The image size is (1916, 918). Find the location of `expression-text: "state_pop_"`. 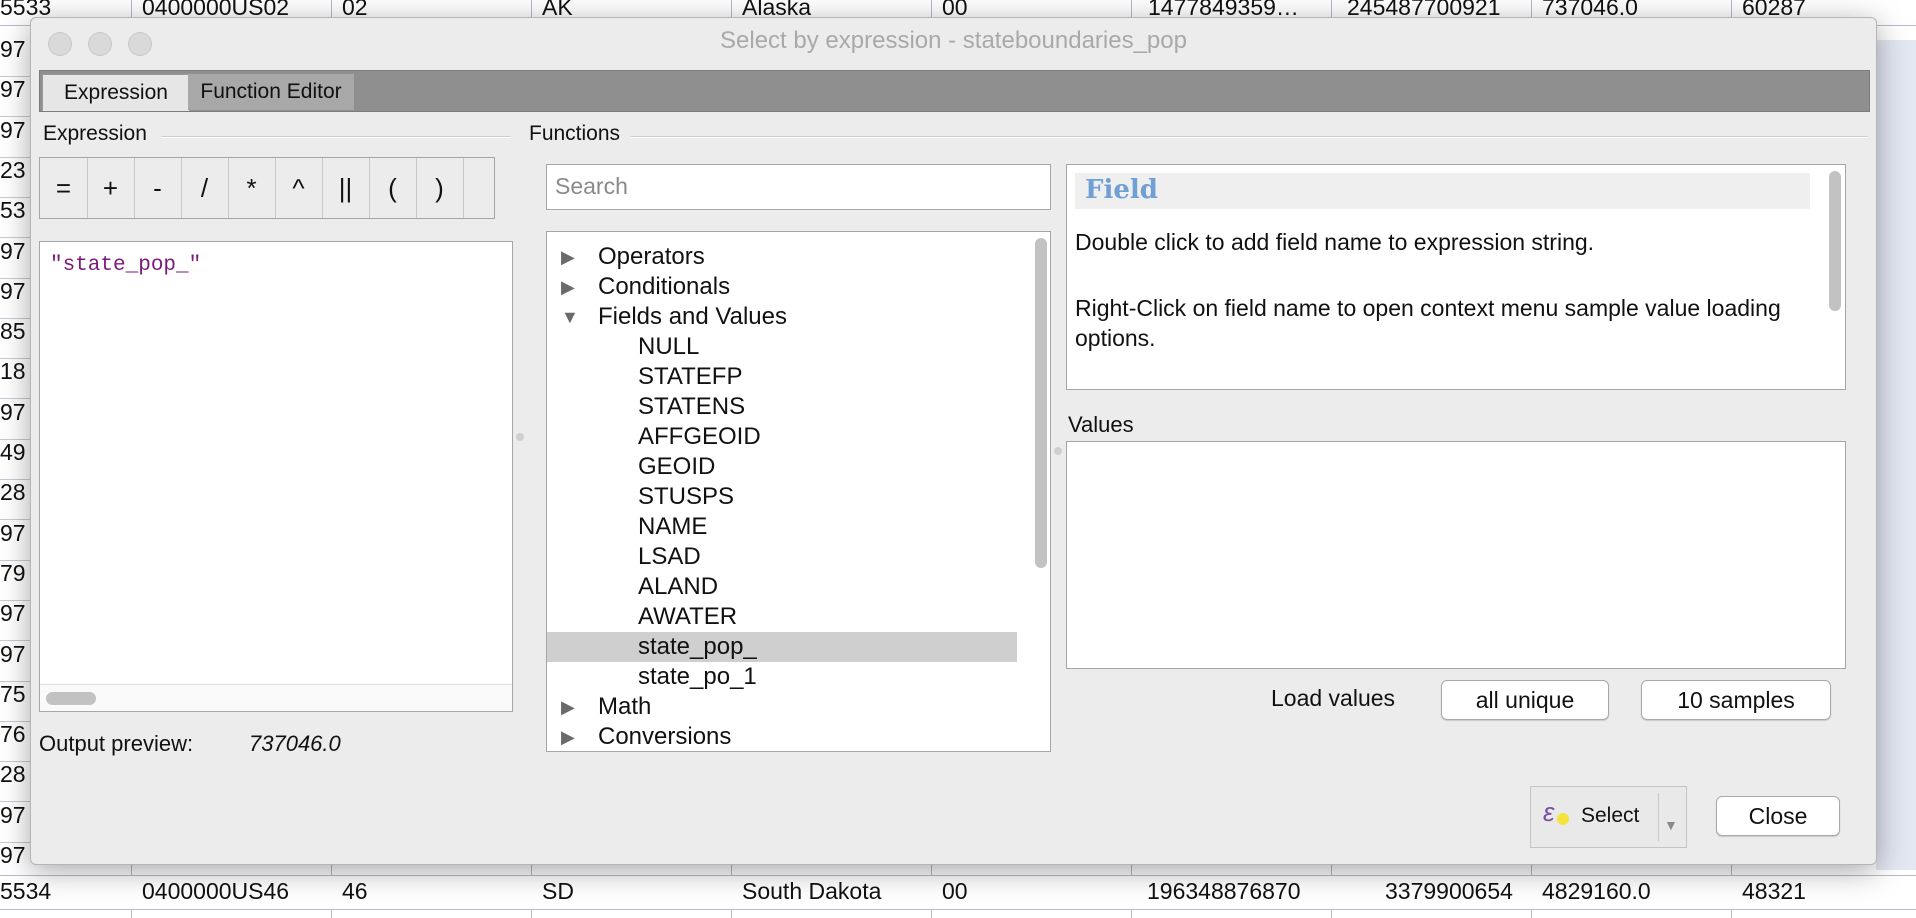

expression-text: "state_pop_" is located at coordinates (125, 265).